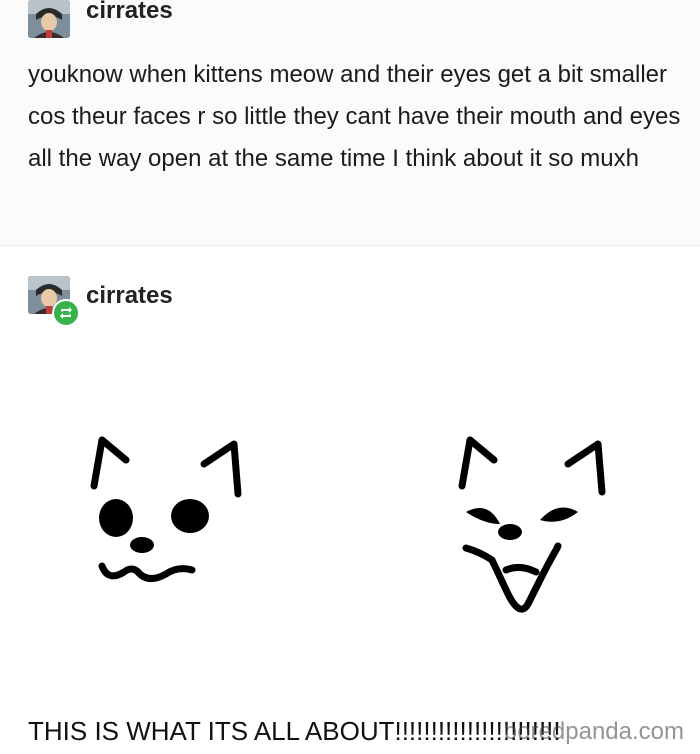  I want to click on left-eye, so click(116, 518).